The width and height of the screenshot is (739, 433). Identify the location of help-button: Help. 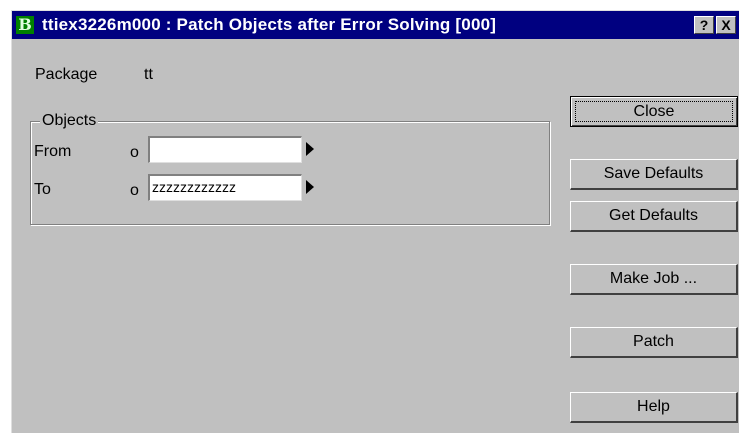
(654, 407).